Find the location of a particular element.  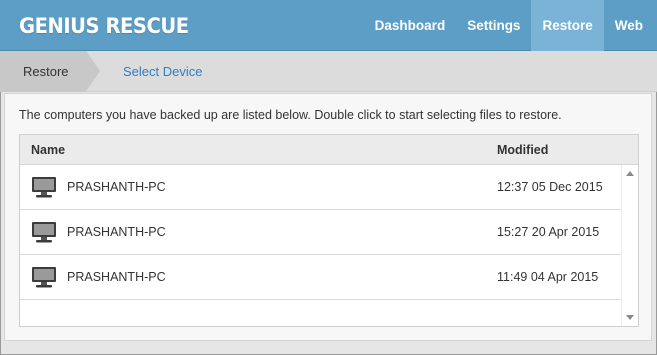

nav-web: Web is located at coordinates (630, 25).